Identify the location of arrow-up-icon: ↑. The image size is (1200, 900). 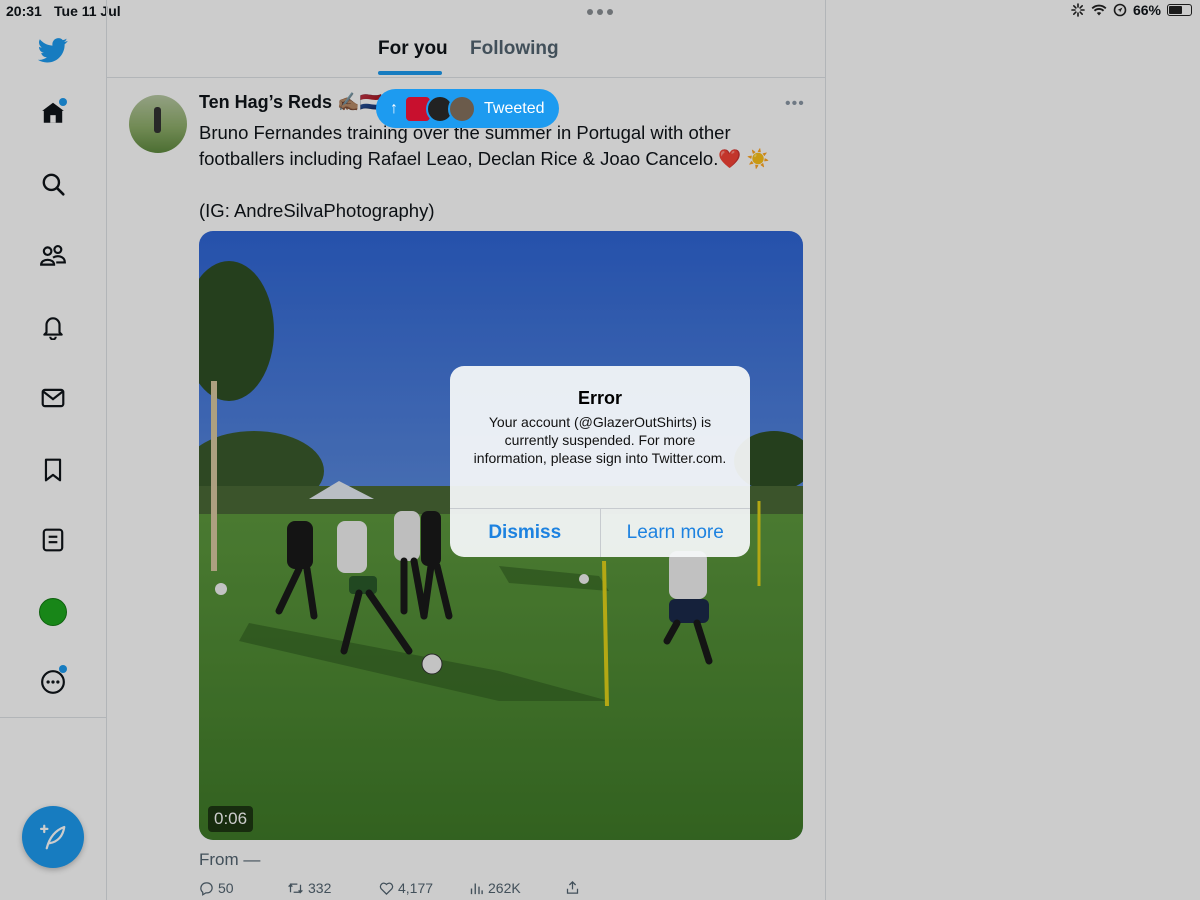
(394, 108).